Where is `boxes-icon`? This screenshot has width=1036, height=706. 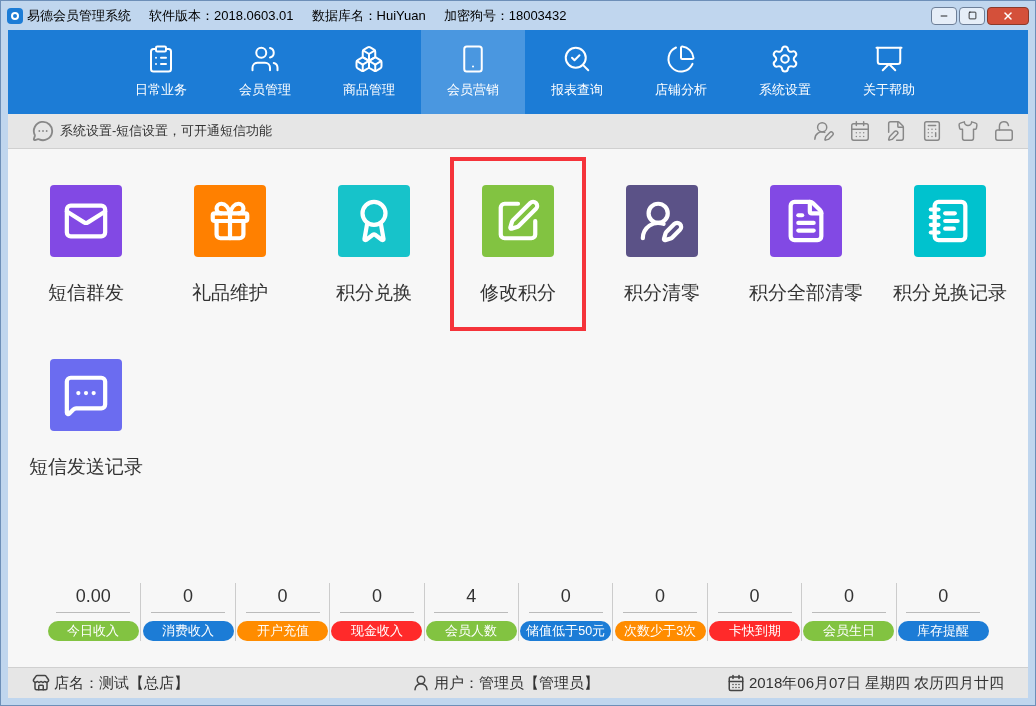 boxes-icon is located at coordinates (369, 59).